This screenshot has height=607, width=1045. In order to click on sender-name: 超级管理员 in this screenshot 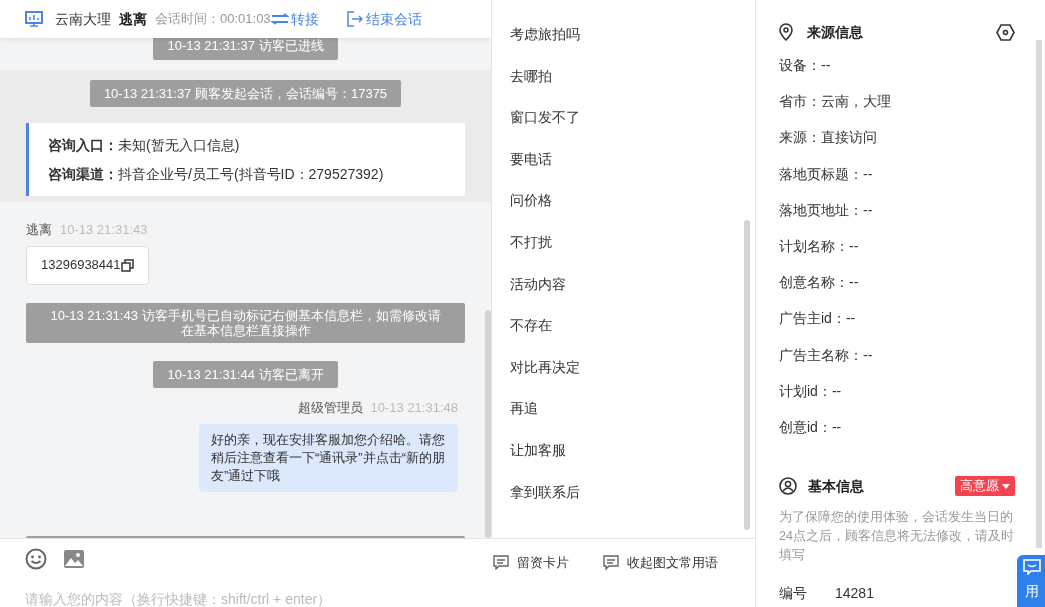, I will do `click(330, 408)`.